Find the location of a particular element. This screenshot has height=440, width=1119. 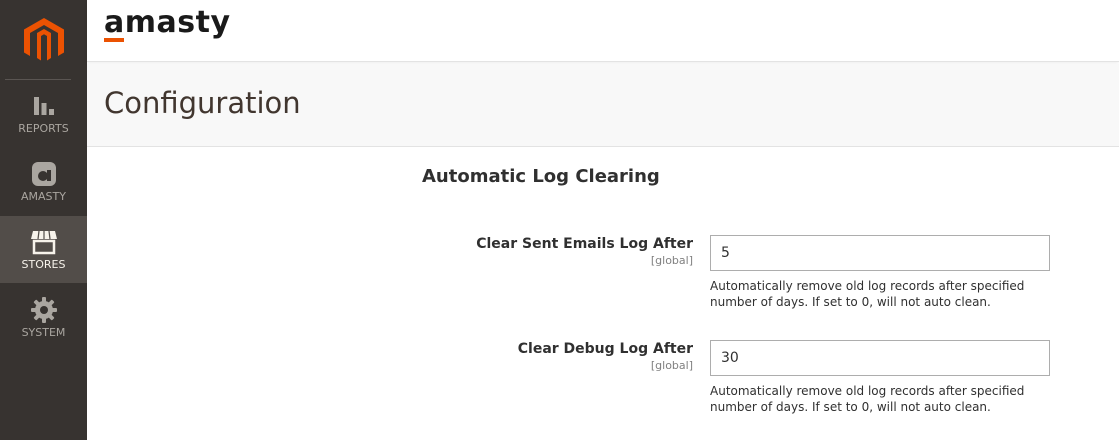

clear-sent-emails-input is located at coordinates (880, 253).